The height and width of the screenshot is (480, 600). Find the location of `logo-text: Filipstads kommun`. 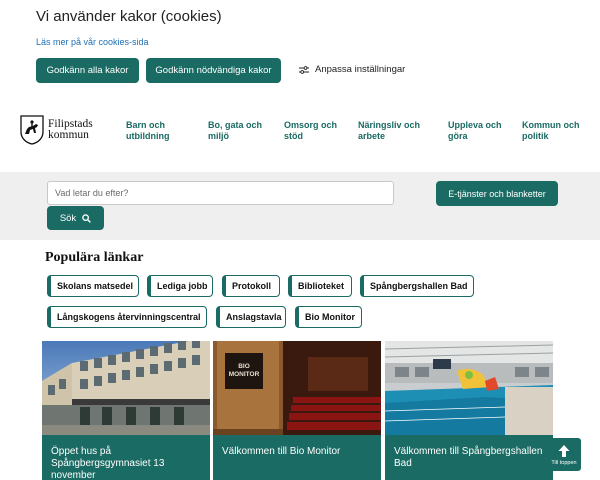

logo-text: Filipstads kommun is located at coordinates (70, 129).